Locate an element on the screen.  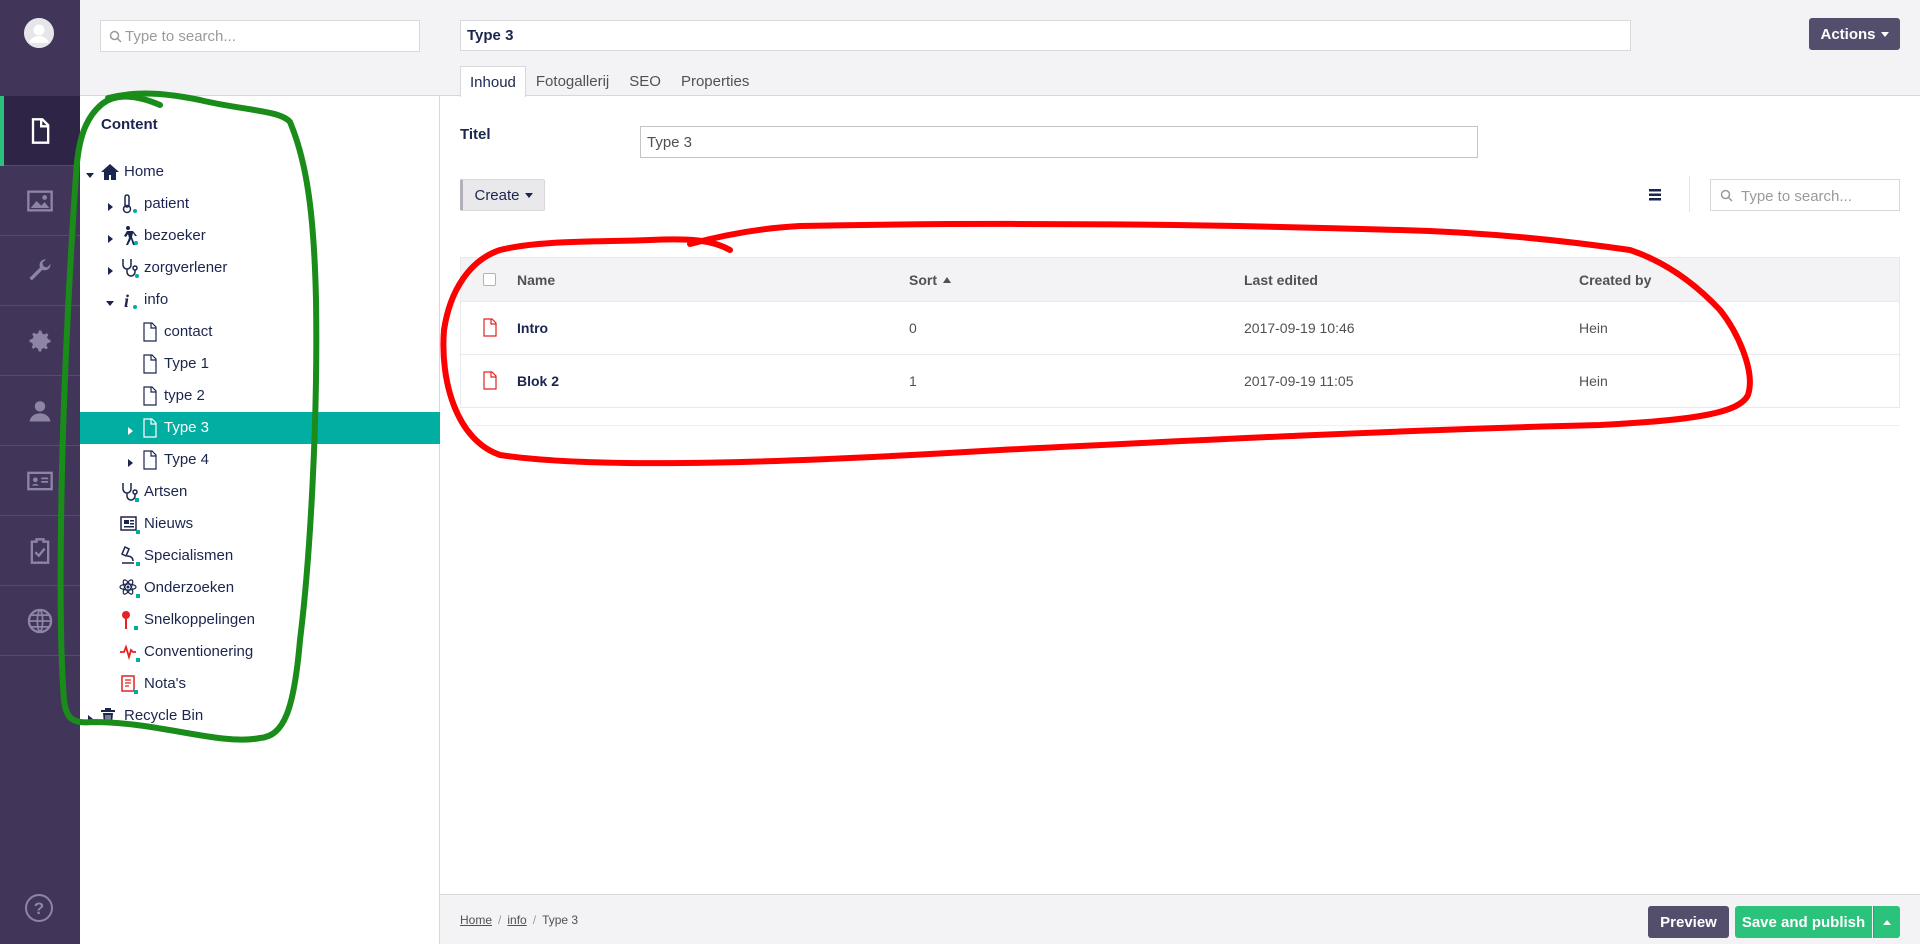
tree-node-artsen: Artsen is located at coordinates (260, 492).